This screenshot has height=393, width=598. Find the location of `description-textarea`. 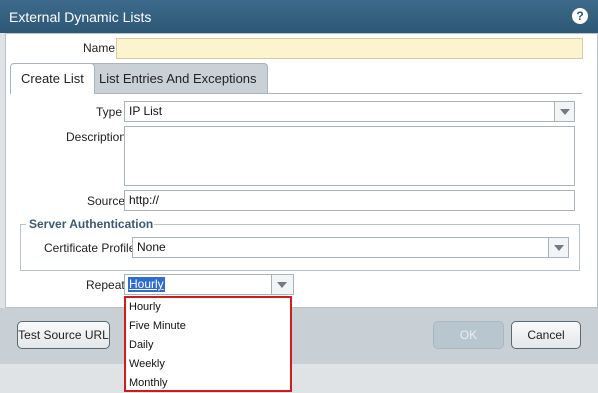

description-textarea is located at coordinates (349, 156).